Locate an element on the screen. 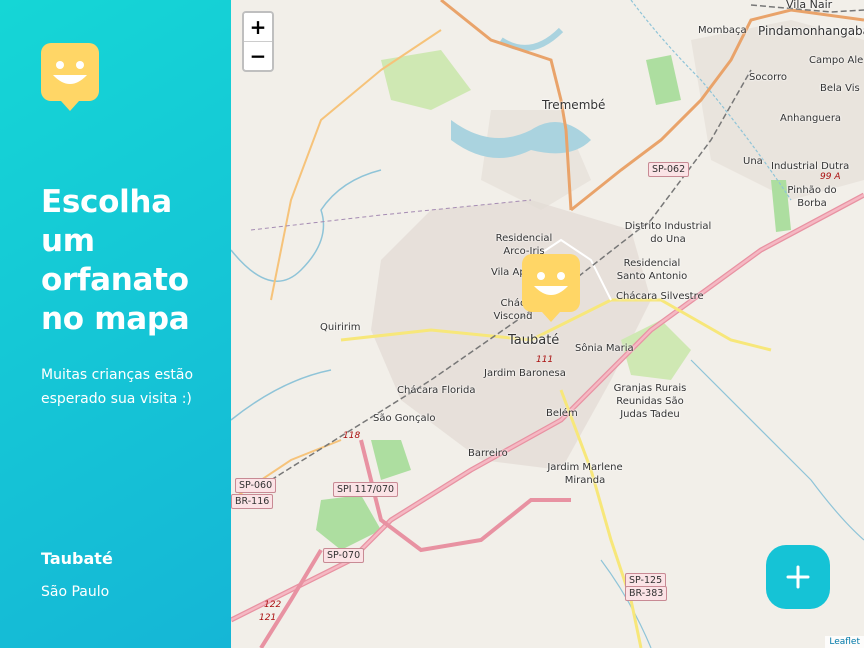 The width and height of the screenshot is (864, 648). map-label-belem: Belém is located at coordinates (562, 413).